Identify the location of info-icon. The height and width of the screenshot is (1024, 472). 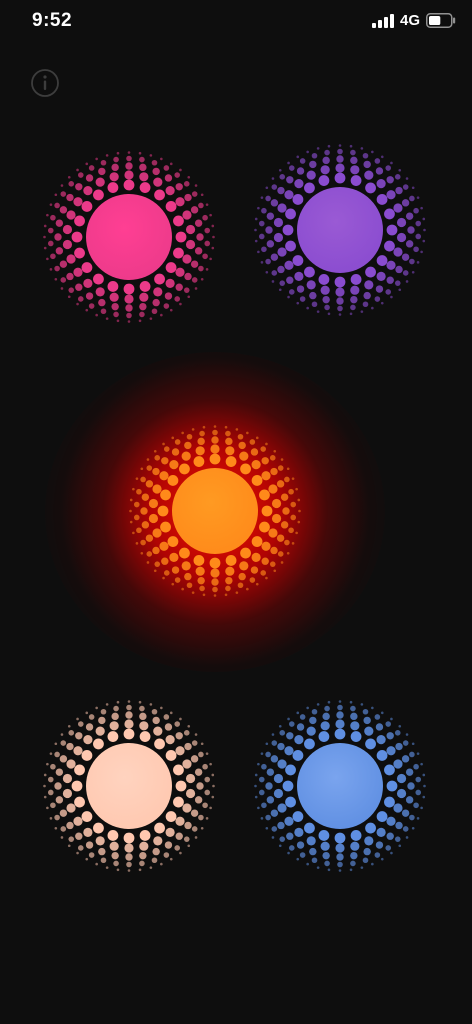
(45, 83).